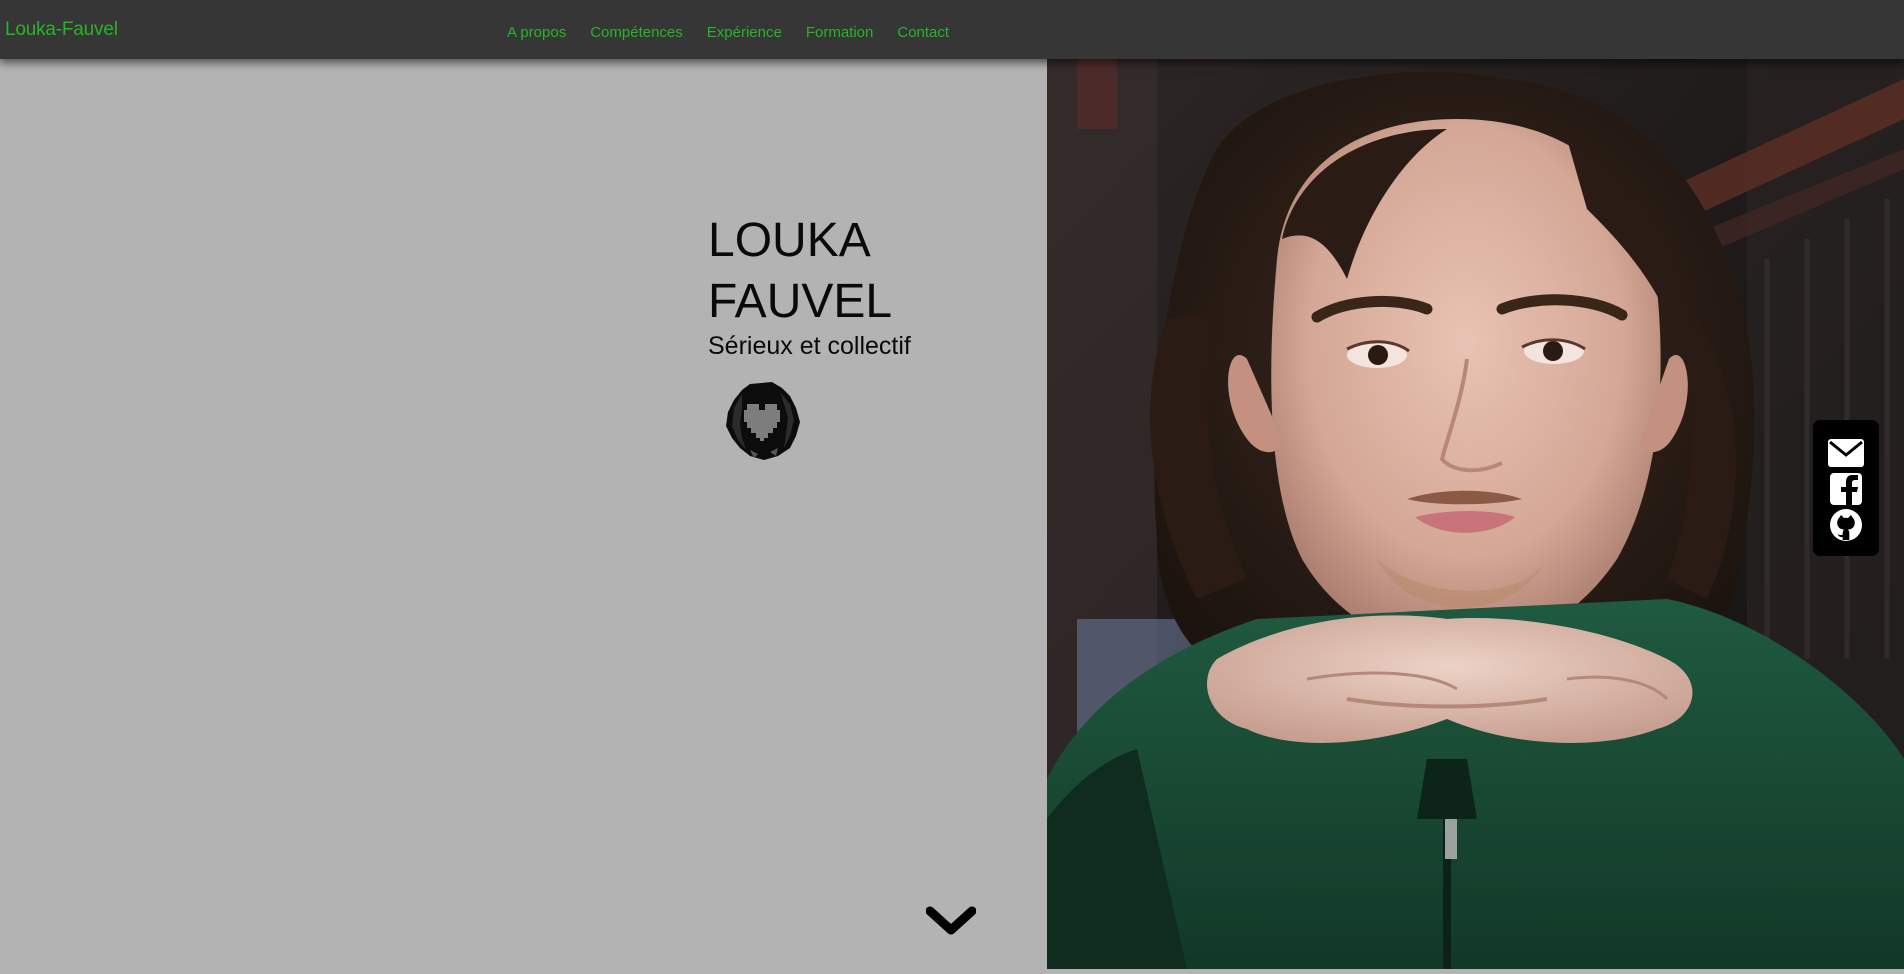  Describe the element at coordinates (1846, 455) in the screenshot. I see `envelope-icon` at that location.